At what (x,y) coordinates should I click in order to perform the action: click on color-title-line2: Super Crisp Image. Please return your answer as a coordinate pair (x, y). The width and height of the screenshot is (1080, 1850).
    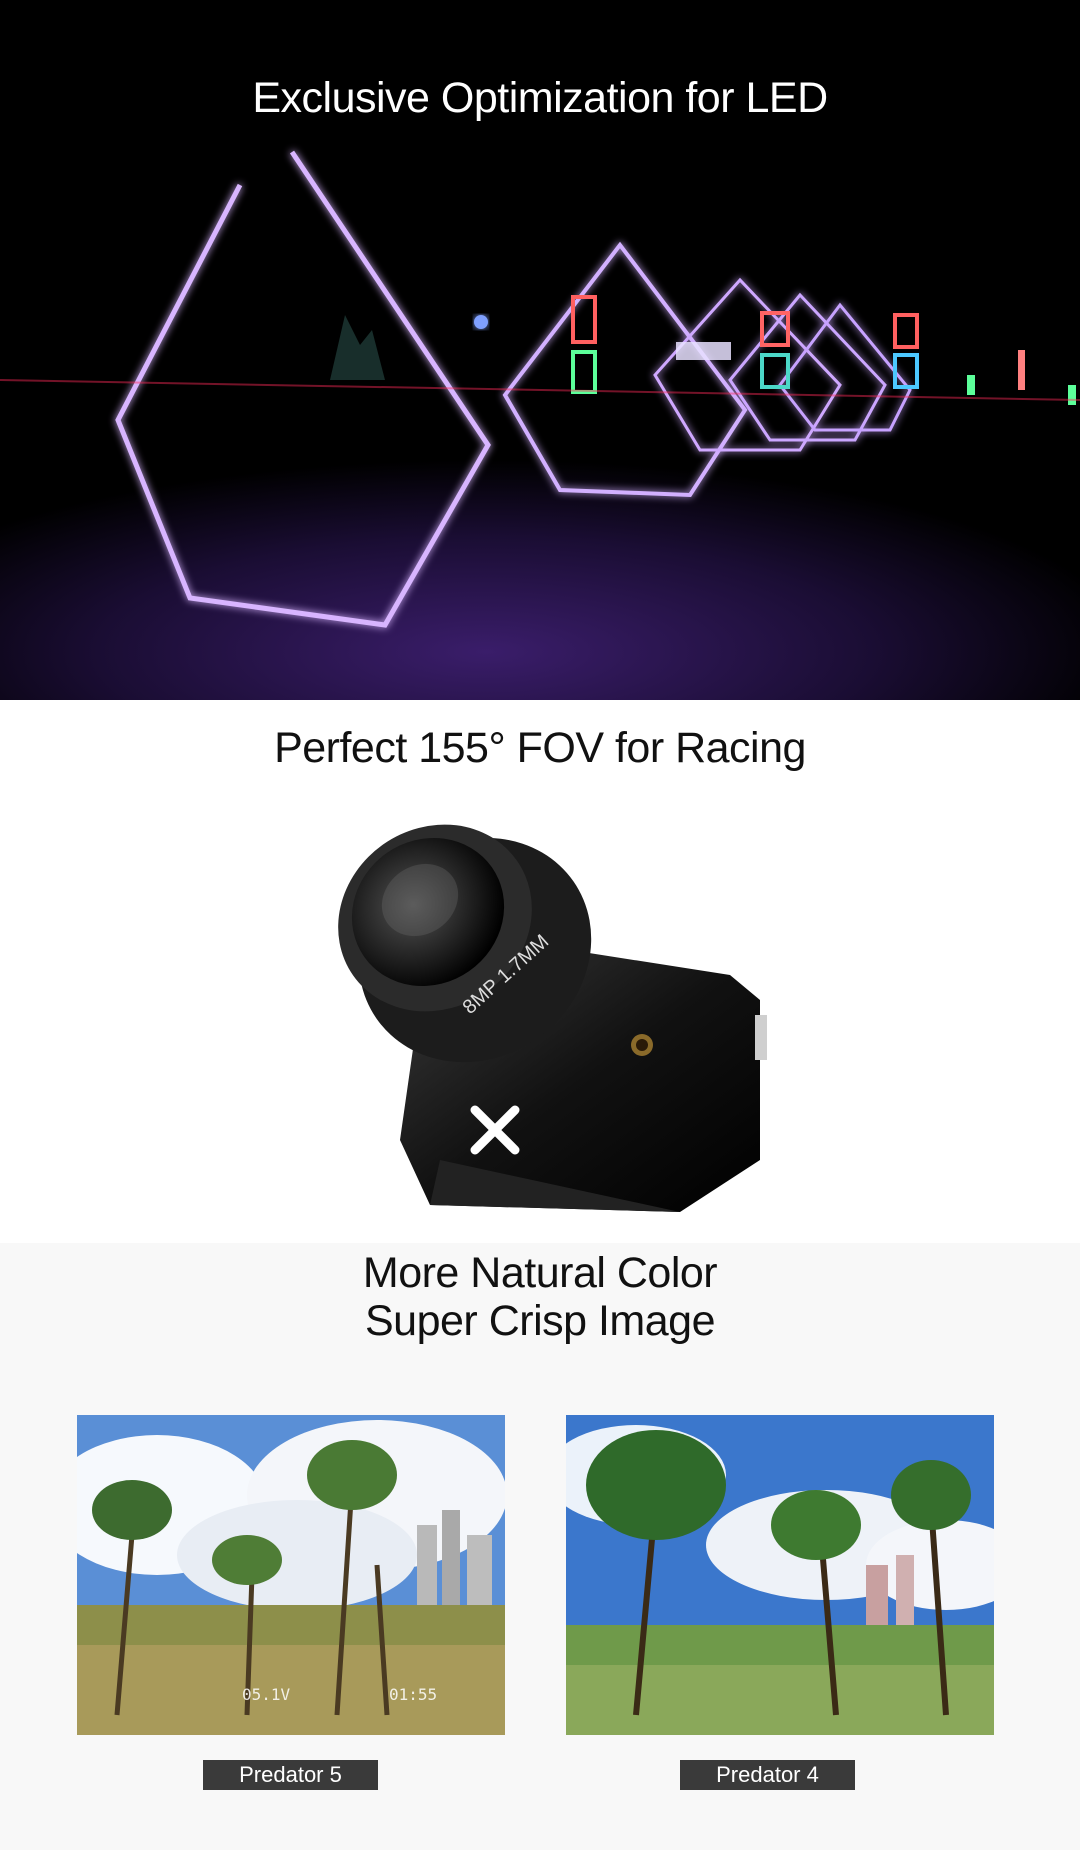
    Looking at the image, I should click on (540, 1321).